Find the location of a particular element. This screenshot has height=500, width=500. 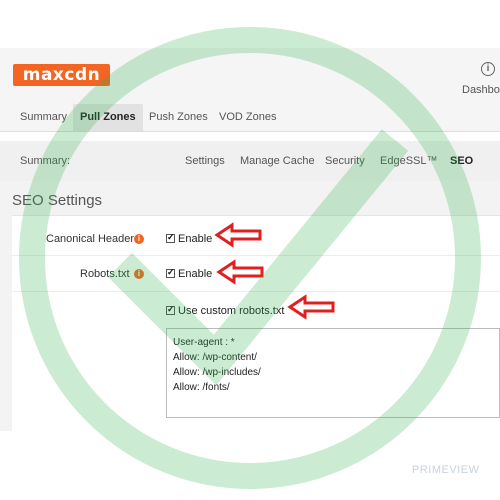

tab-summary: Summary is located at coordinates (43, 117).